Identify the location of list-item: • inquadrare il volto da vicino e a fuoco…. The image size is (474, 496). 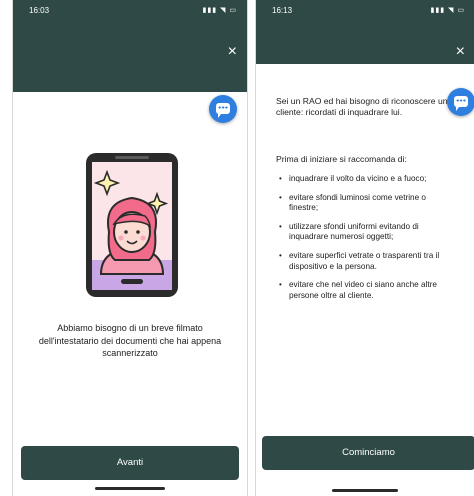
(353, 178).